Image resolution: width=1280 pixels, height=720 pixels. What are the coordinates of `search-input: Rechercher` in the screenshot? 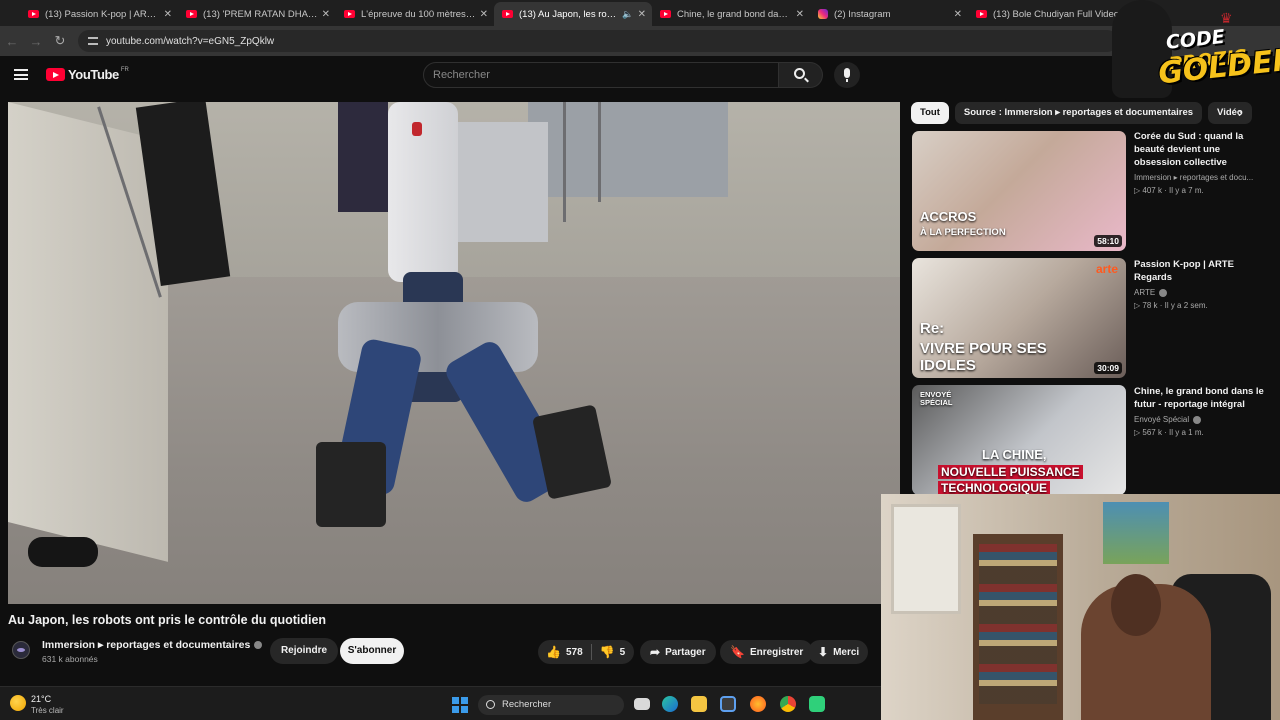 It's located at (601, 75).